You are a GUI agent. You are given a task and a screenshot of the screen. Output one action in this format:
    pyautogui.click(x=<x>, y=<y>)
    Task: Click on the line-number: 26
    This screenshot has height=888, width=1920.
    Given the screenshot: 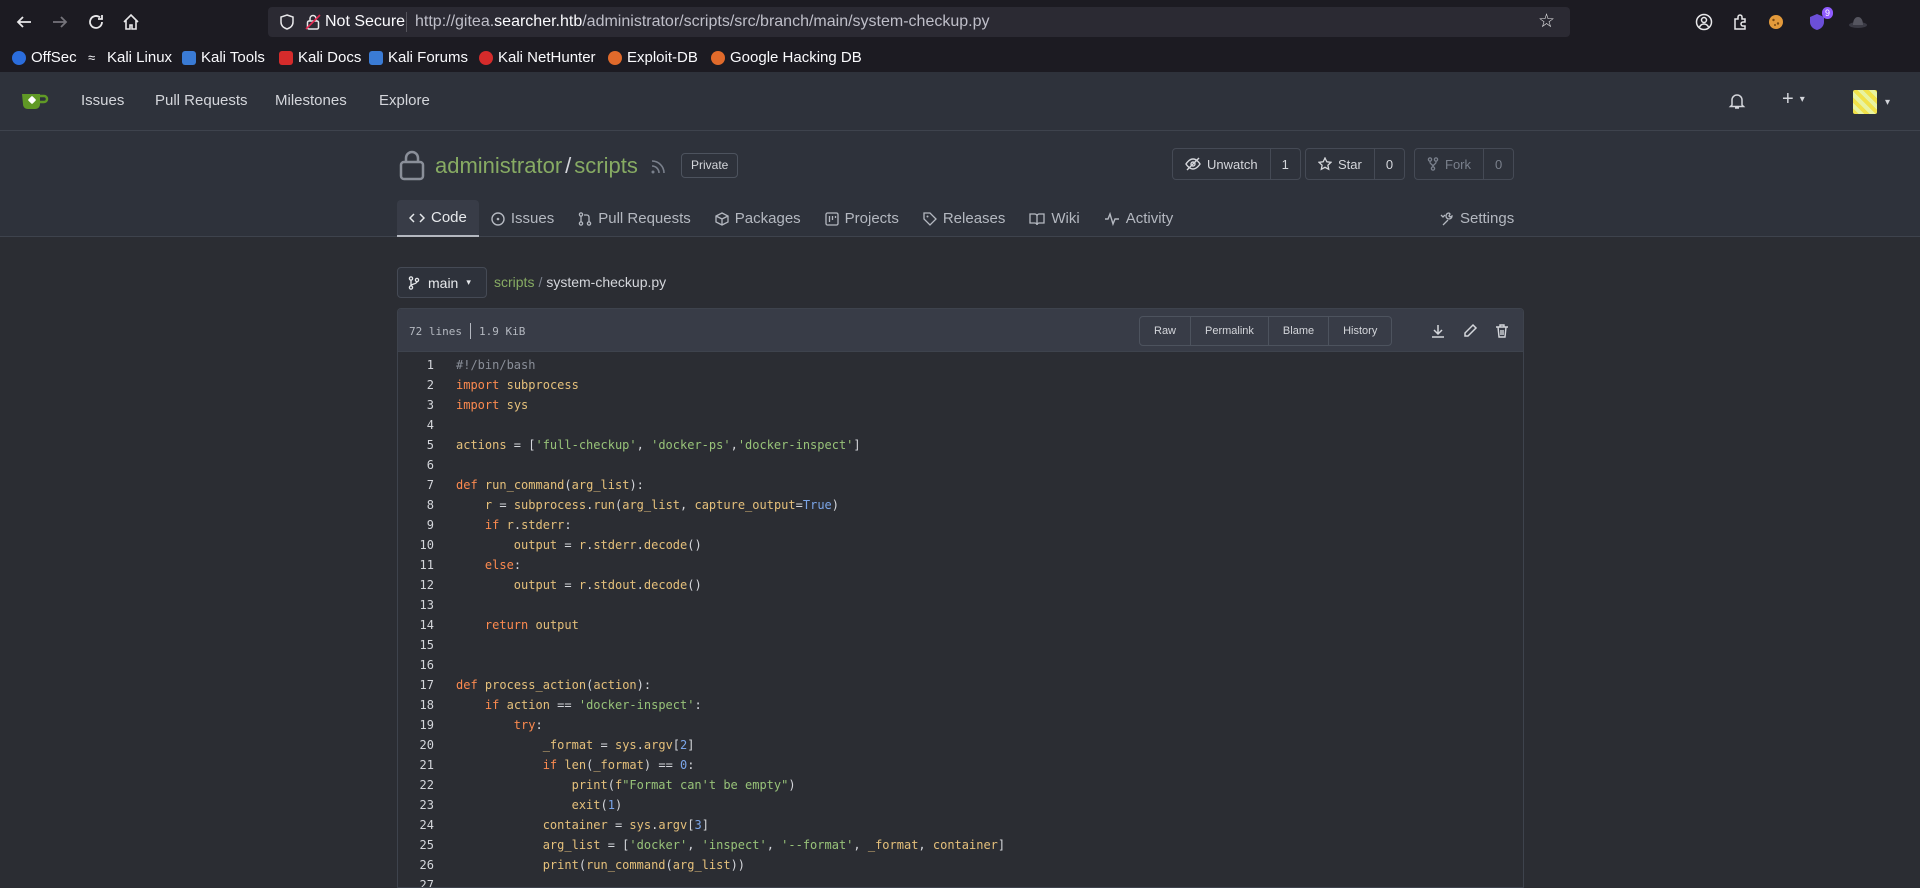 What is the action you would take?
    pyautogui.click(x=416, y=865)
    